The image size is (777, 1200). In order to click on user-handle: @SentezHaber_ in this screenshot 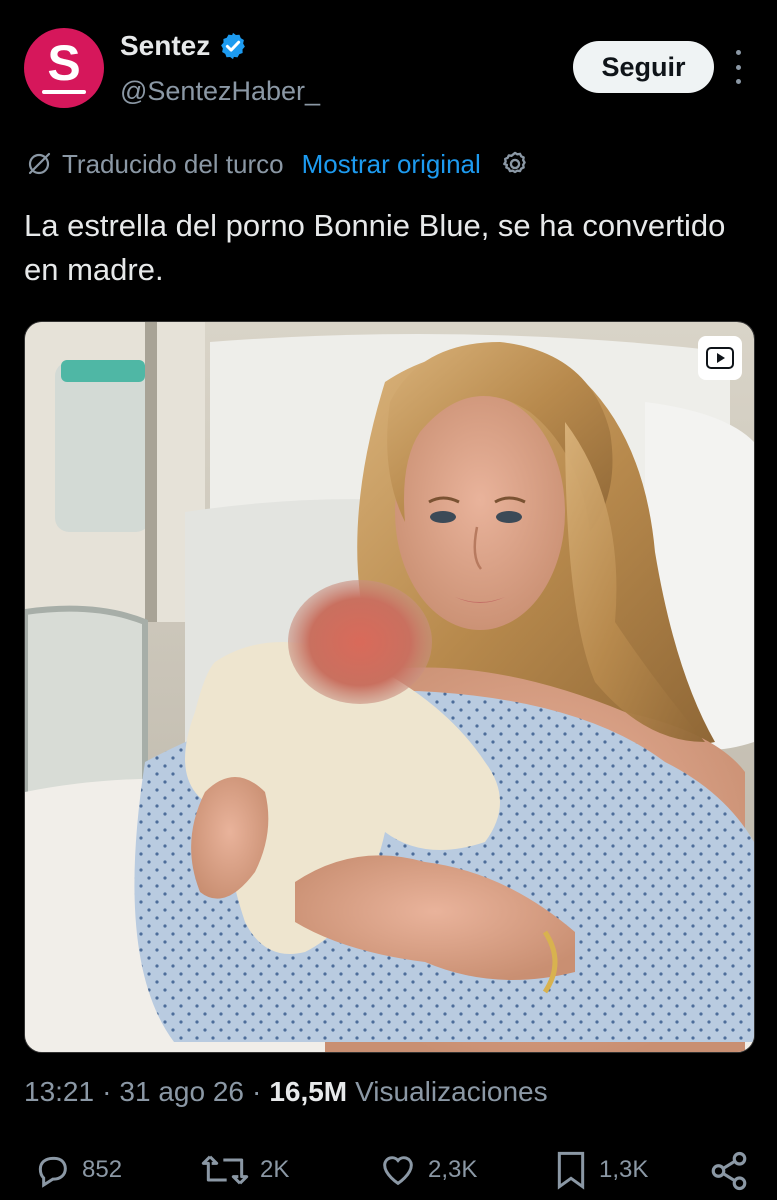, I will do `click(220, 91)`.